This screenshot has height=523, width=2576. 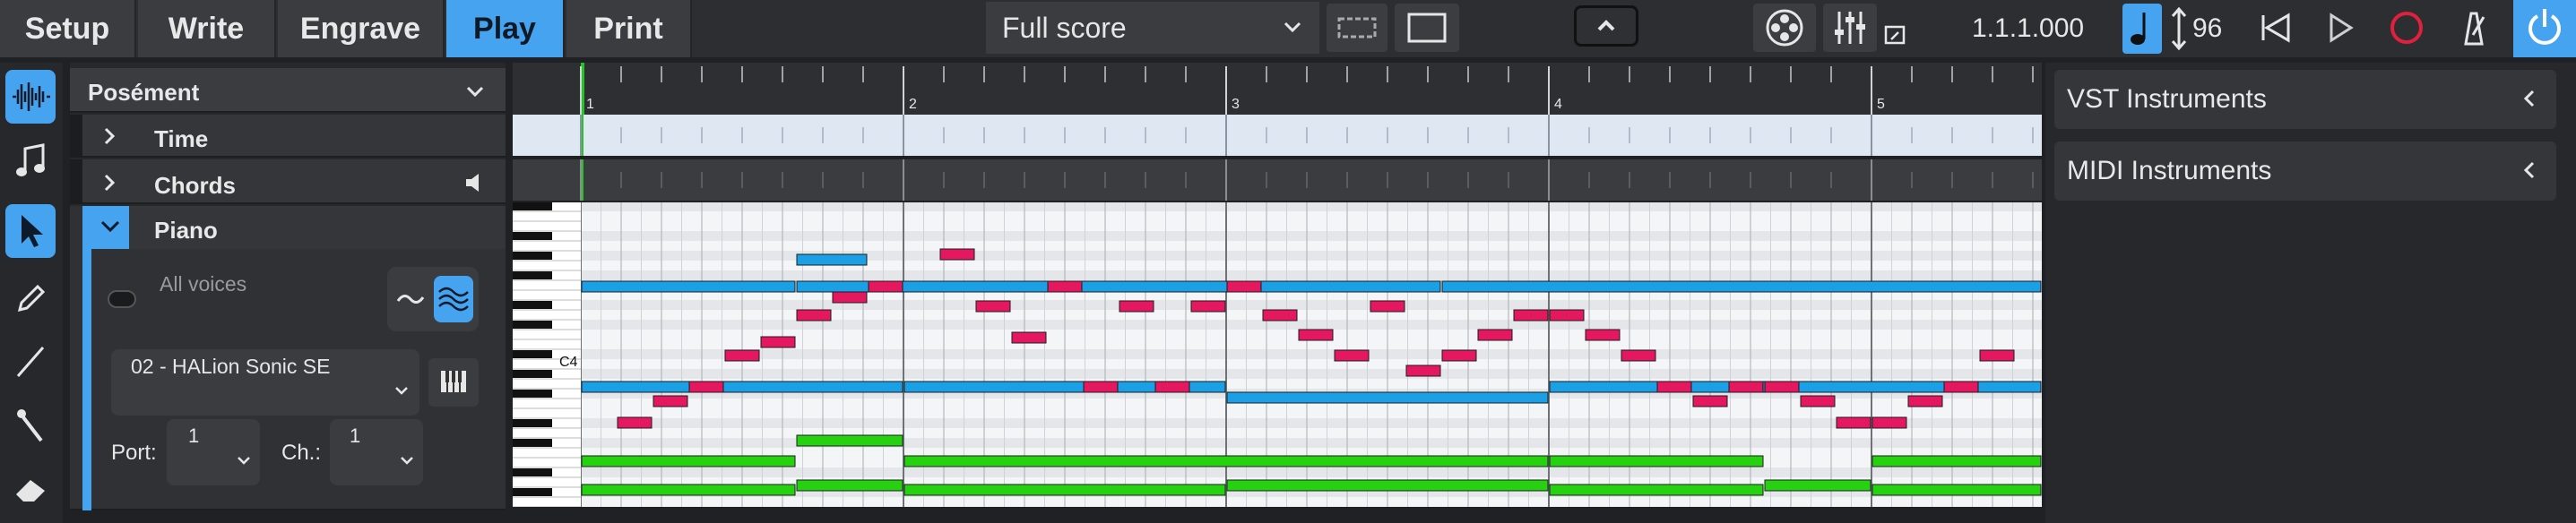 I want to click on pen-icon, so click(x=30, y=425).